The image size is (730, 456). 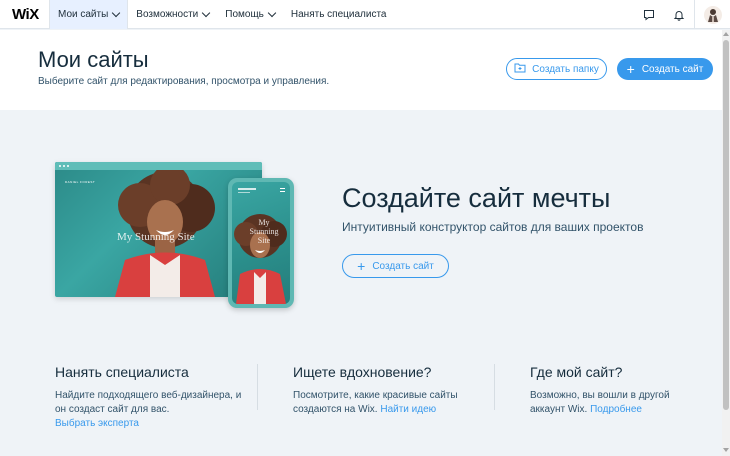 I want to click on wix-logo: WiX, so click(x=25, y=14).